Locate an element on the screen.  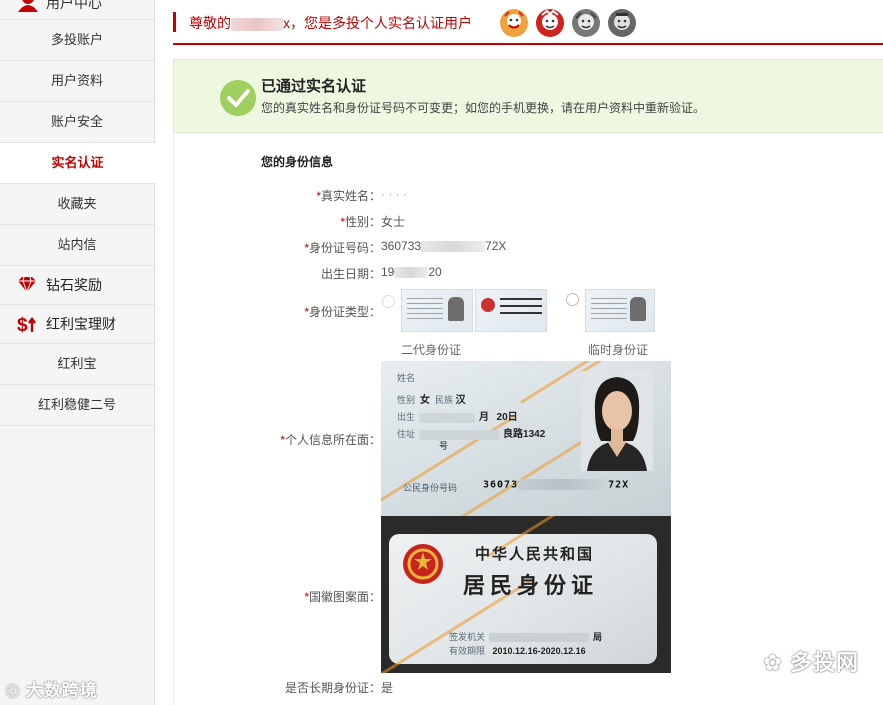
real-name-label: *真实姓名： is located at coordinates (348, 196).